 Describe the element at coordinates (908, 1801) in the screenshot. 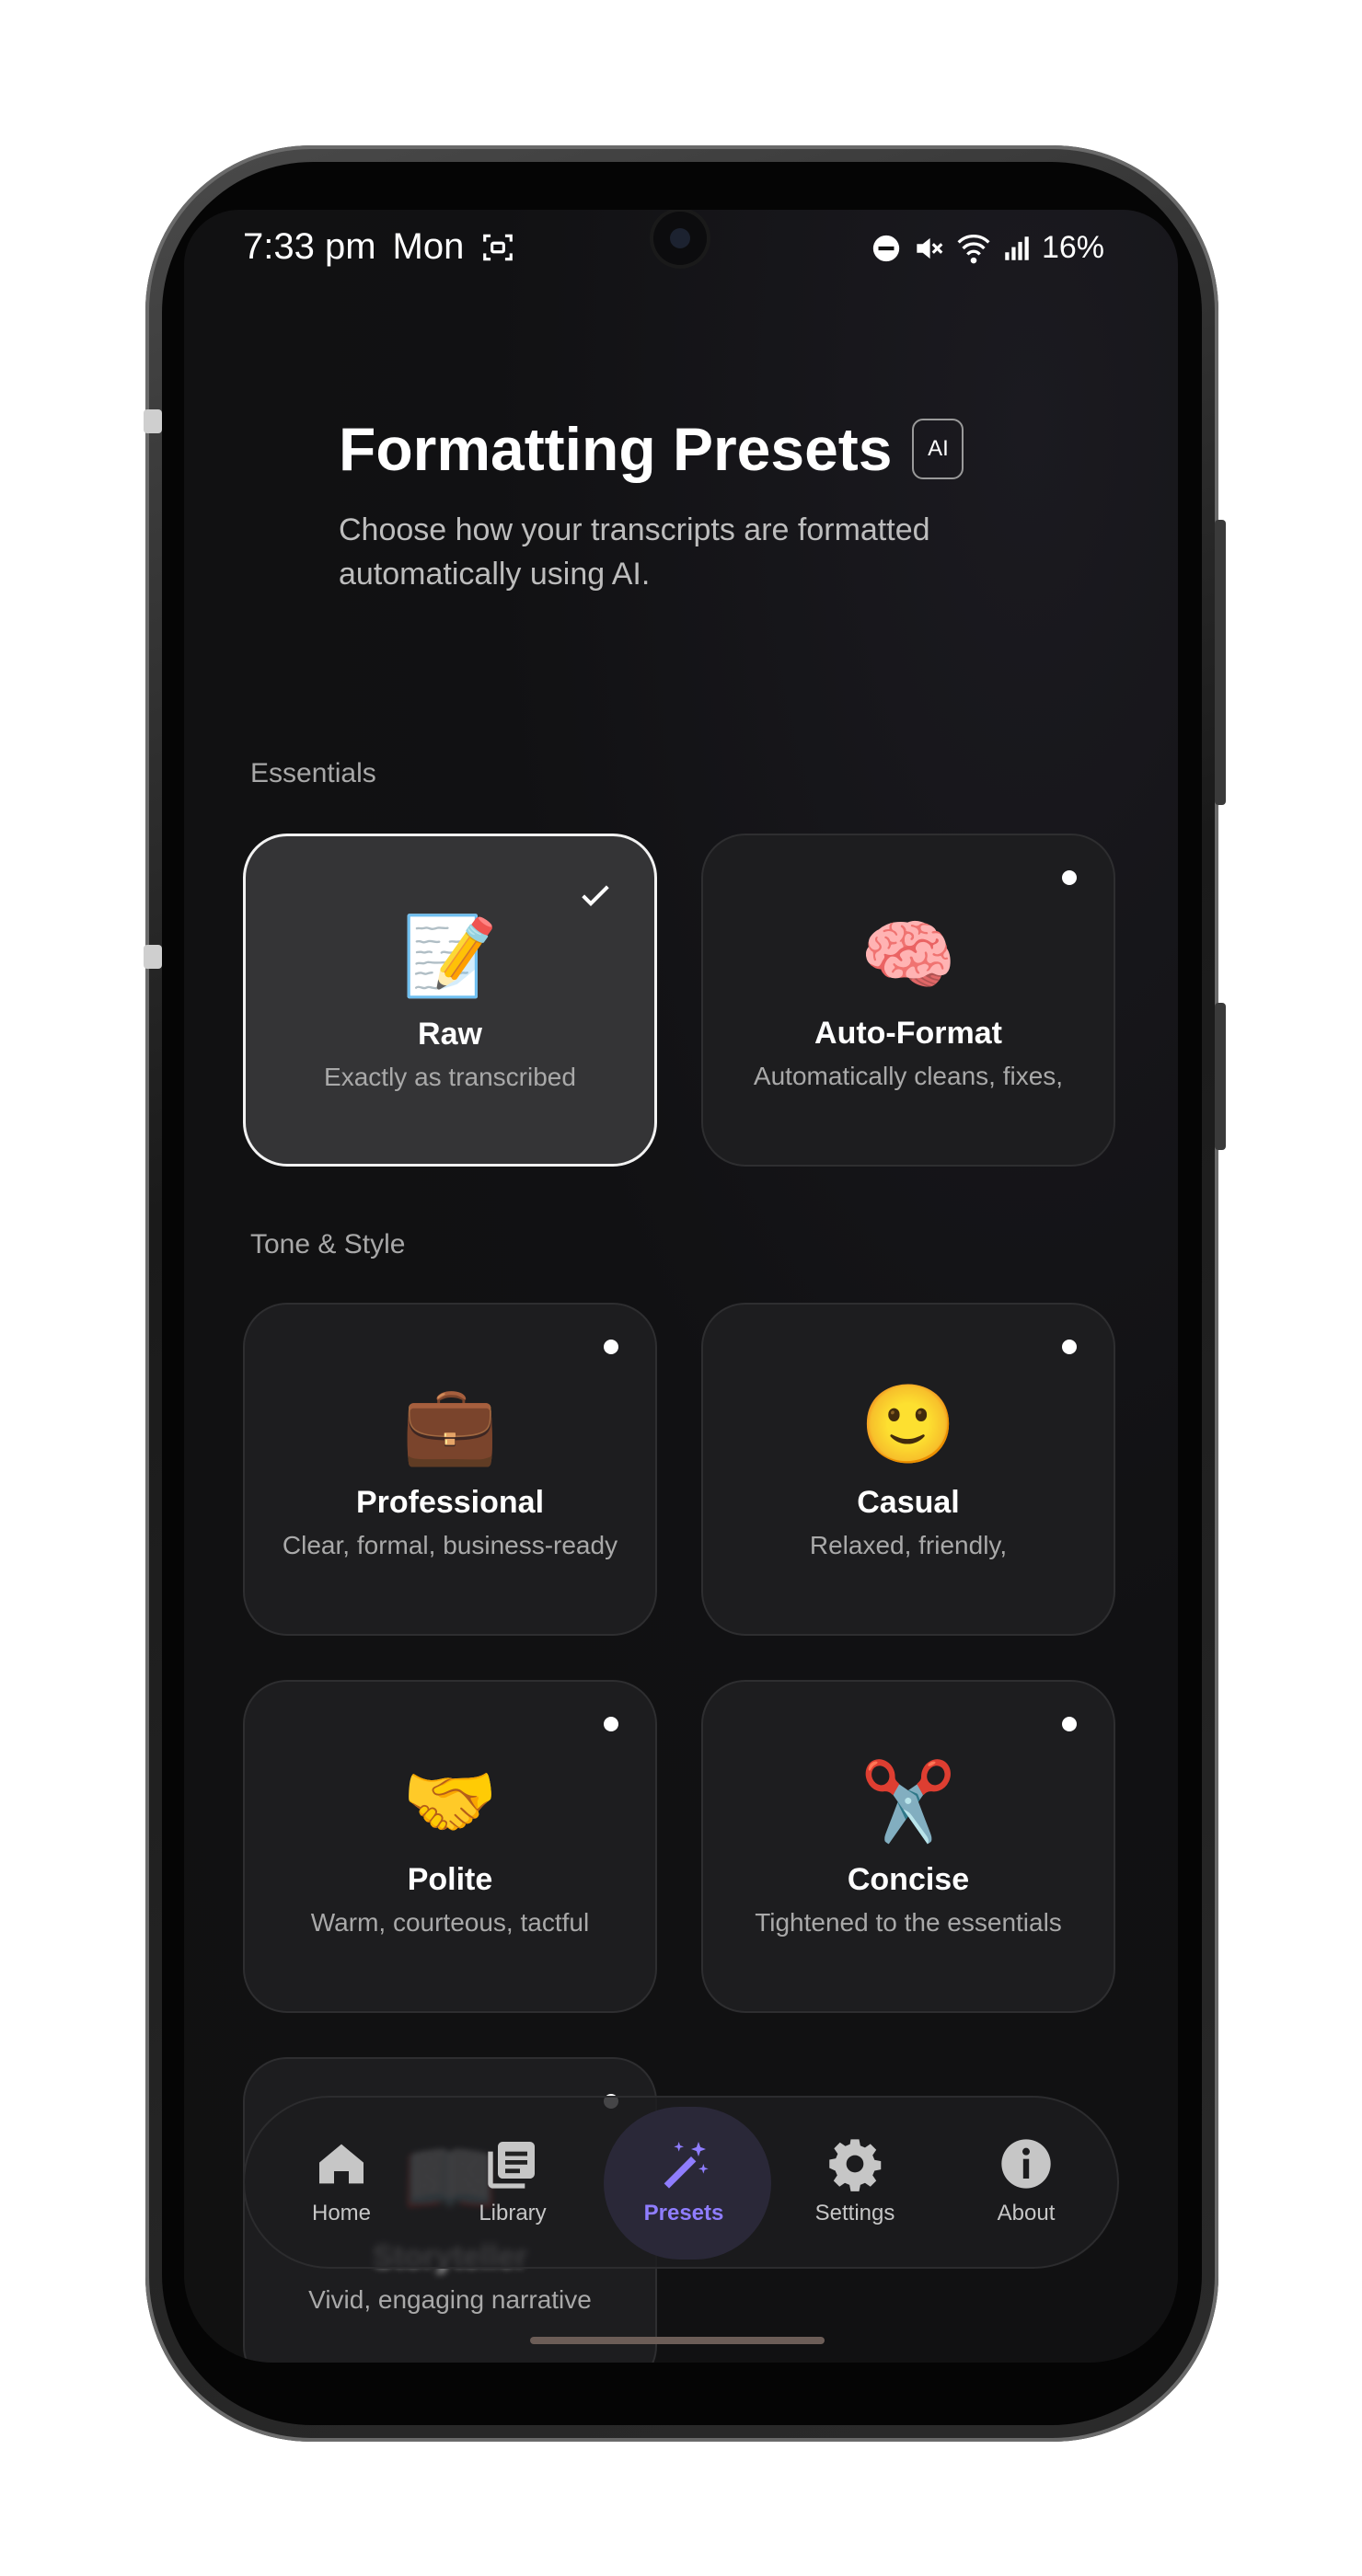

I see `scissors-icon: ✂️` at that location.